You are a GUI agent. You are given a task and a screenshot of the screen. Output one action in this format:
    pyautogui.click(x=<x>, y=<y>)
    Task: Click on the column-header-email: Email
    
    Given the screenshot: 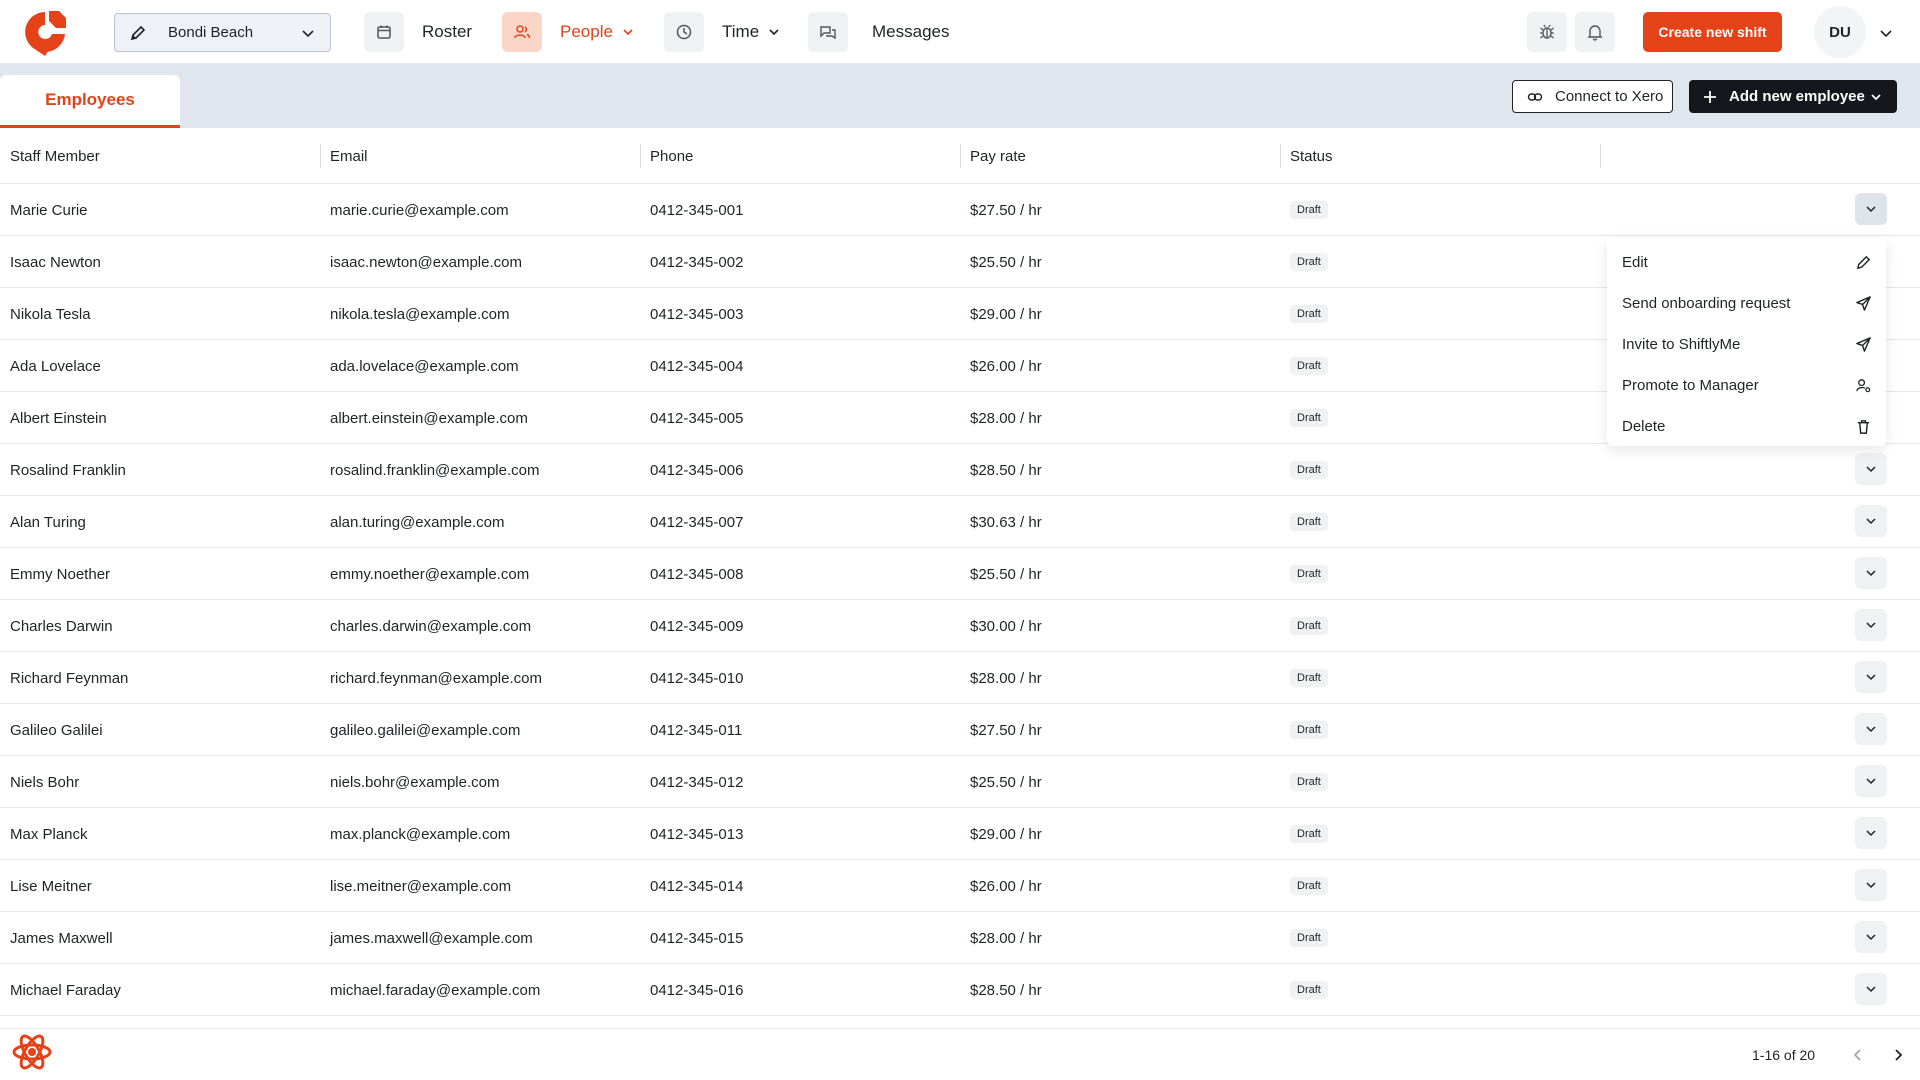 What is the action you would take?
    pyautogui.click(x=480, y=156)
    